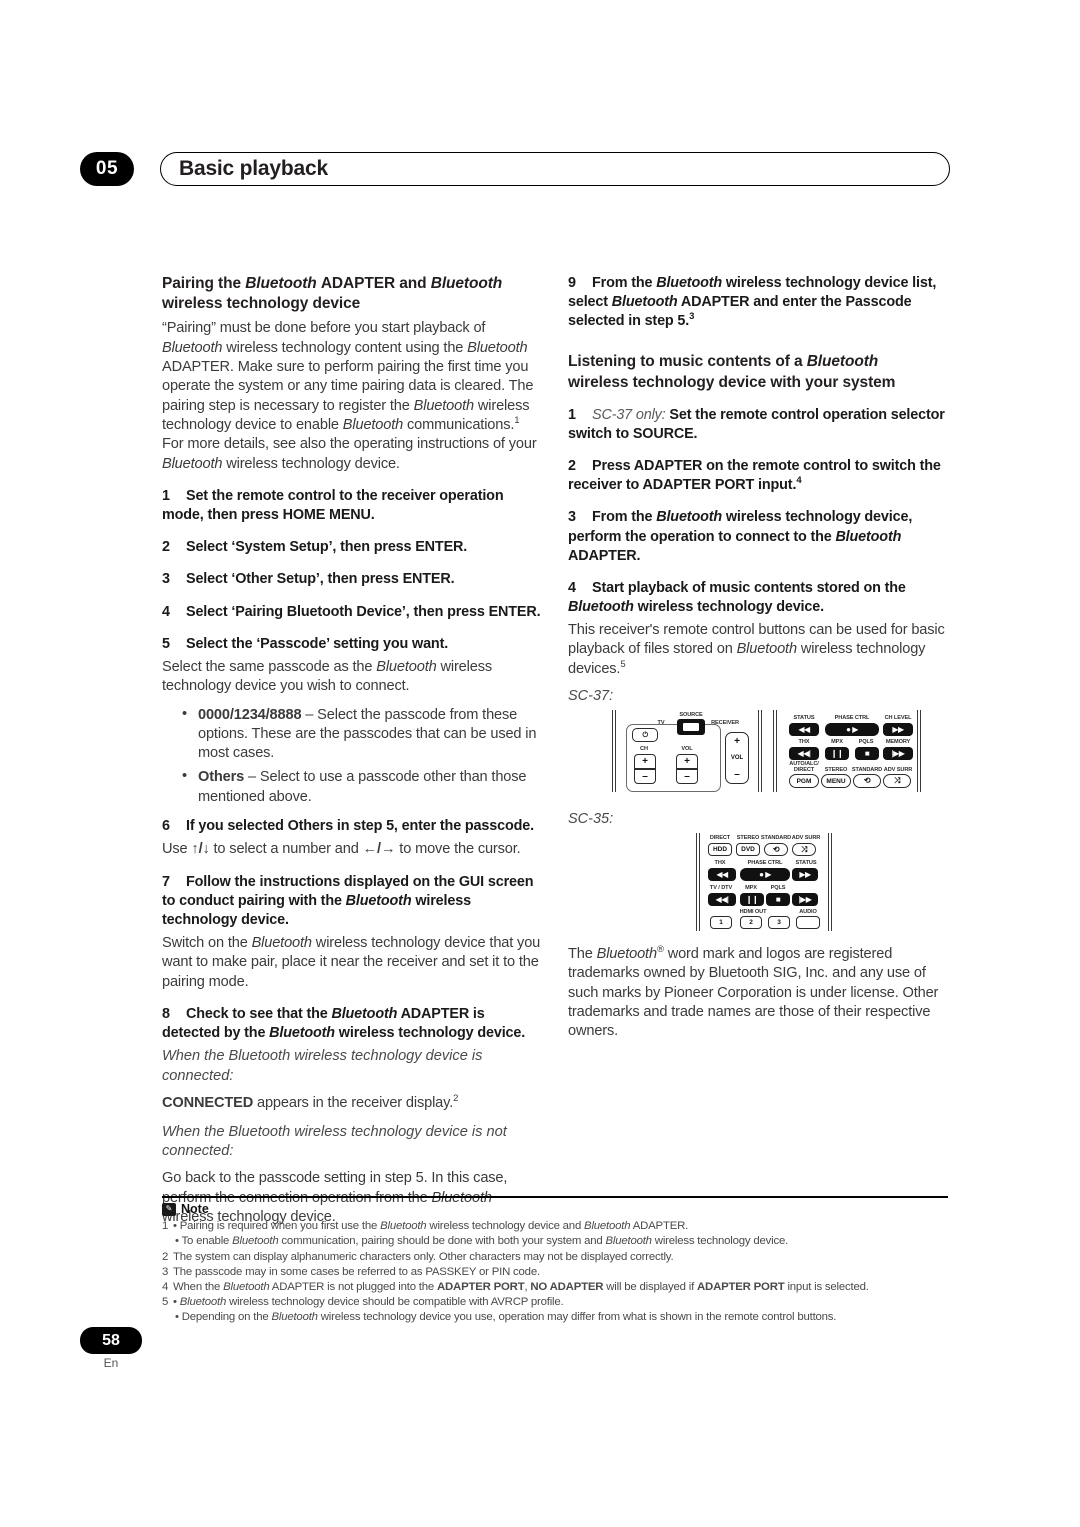  I want to click on power-icon: ⏻, so click(645, 735).